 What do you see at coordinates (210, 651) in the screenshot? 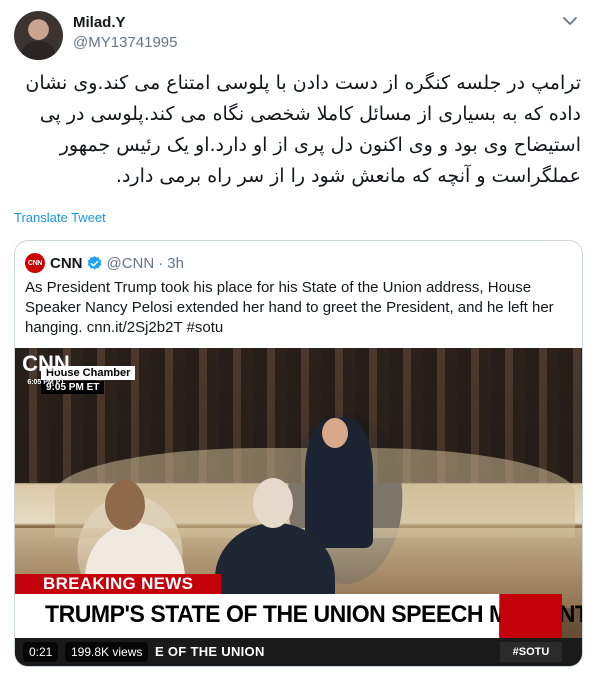
I see `ticker-text: E OF THE UNION` at bounding box center [210, 651].